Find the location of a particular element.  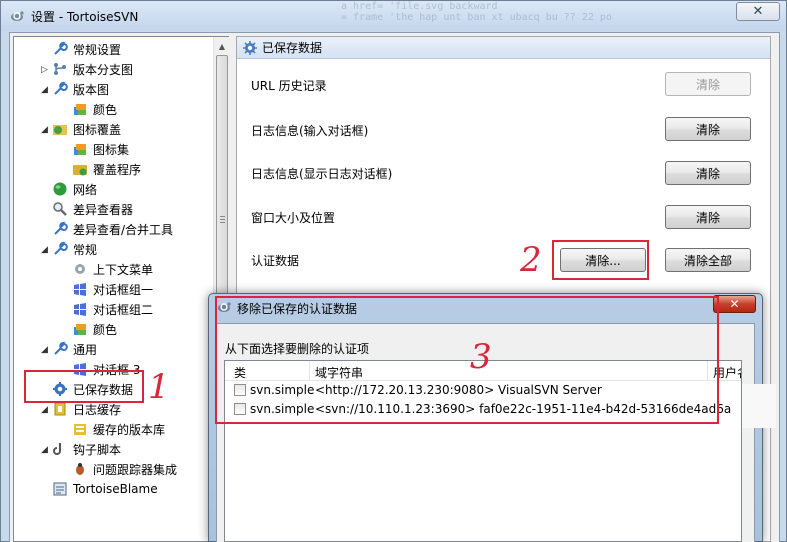

window-title: 设置 - TortoiseSVN is located at coordinates (85, 17).